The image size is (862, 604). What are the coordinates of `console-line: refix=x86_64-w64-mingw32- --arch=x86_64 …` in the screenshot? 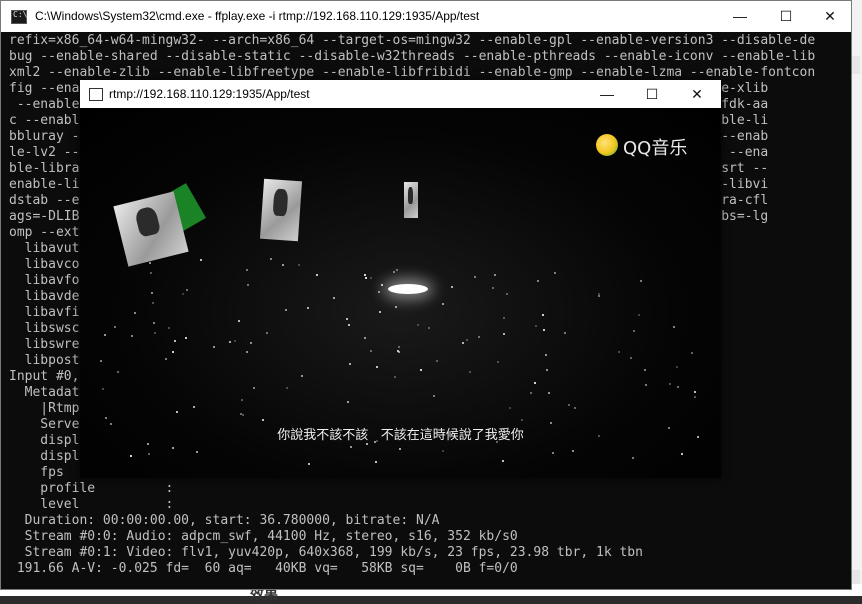 It's located at (412, 40).